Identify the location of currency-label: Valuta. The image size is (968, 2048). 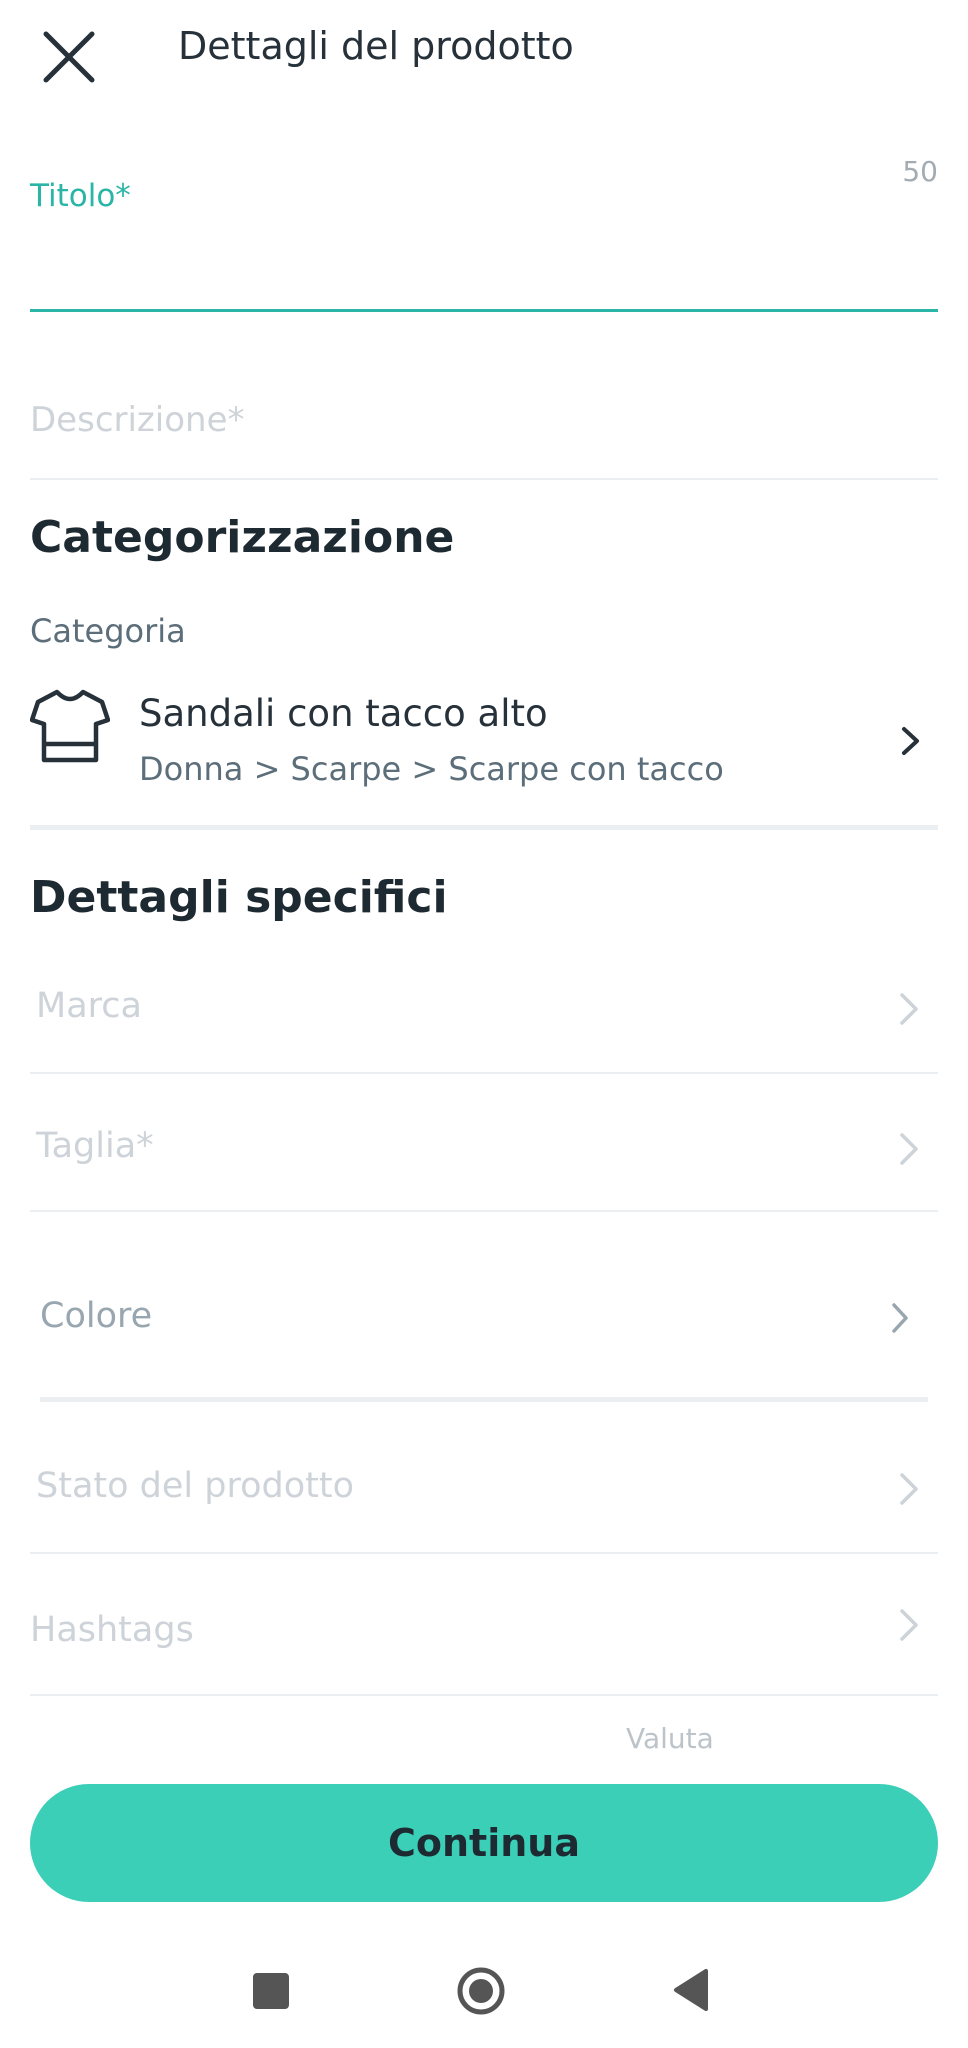
(670, 1738).